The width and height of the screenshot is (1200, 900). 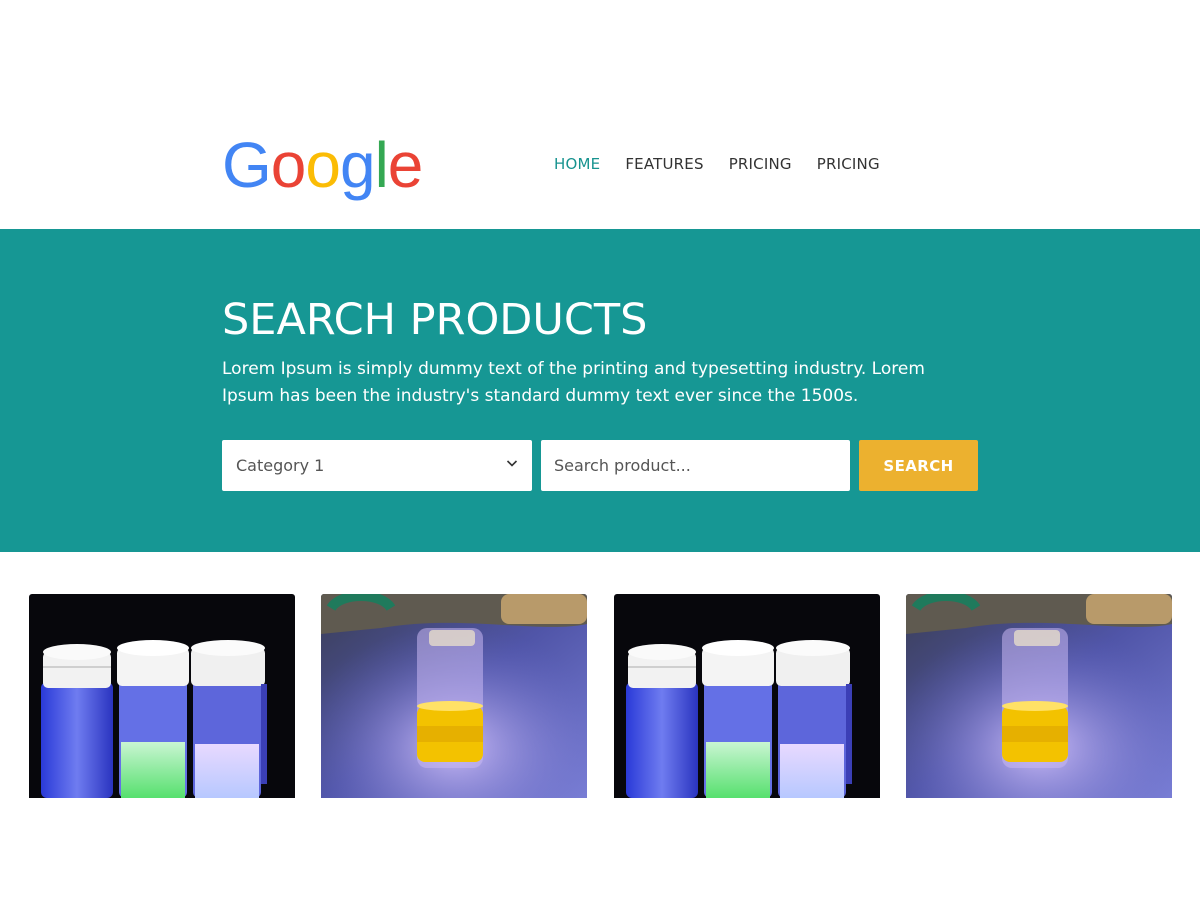 I want to click on logo-letter-e: e, so click(x=405, y=165).